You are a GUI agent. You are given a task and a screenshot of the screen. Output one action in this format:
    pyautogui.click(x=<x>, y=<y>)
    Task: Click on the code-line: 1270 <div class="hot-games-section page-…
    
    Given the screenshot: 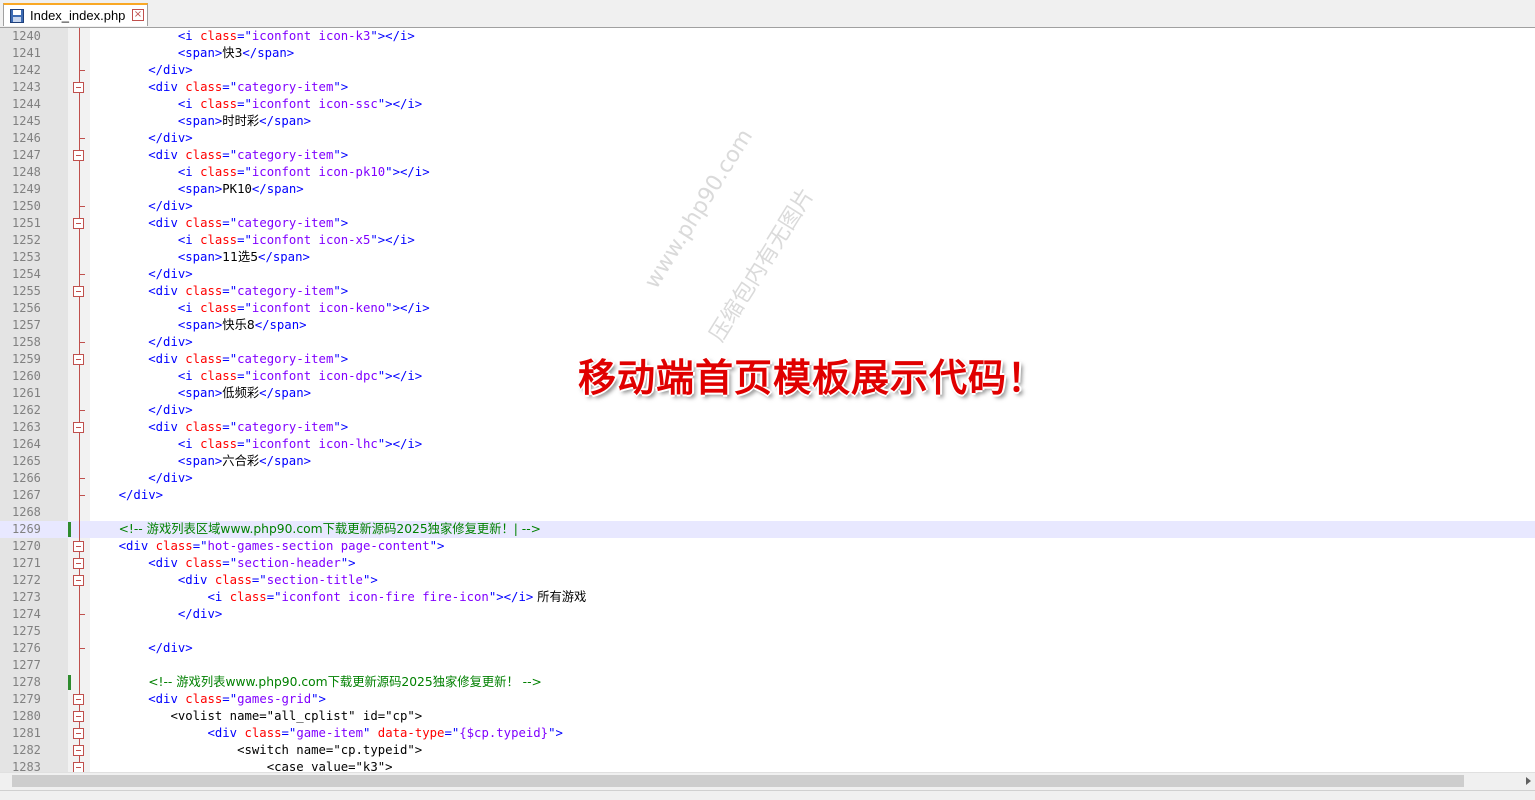 What is the action you would take?
    pyautogui.click(x=767, y=546)
    